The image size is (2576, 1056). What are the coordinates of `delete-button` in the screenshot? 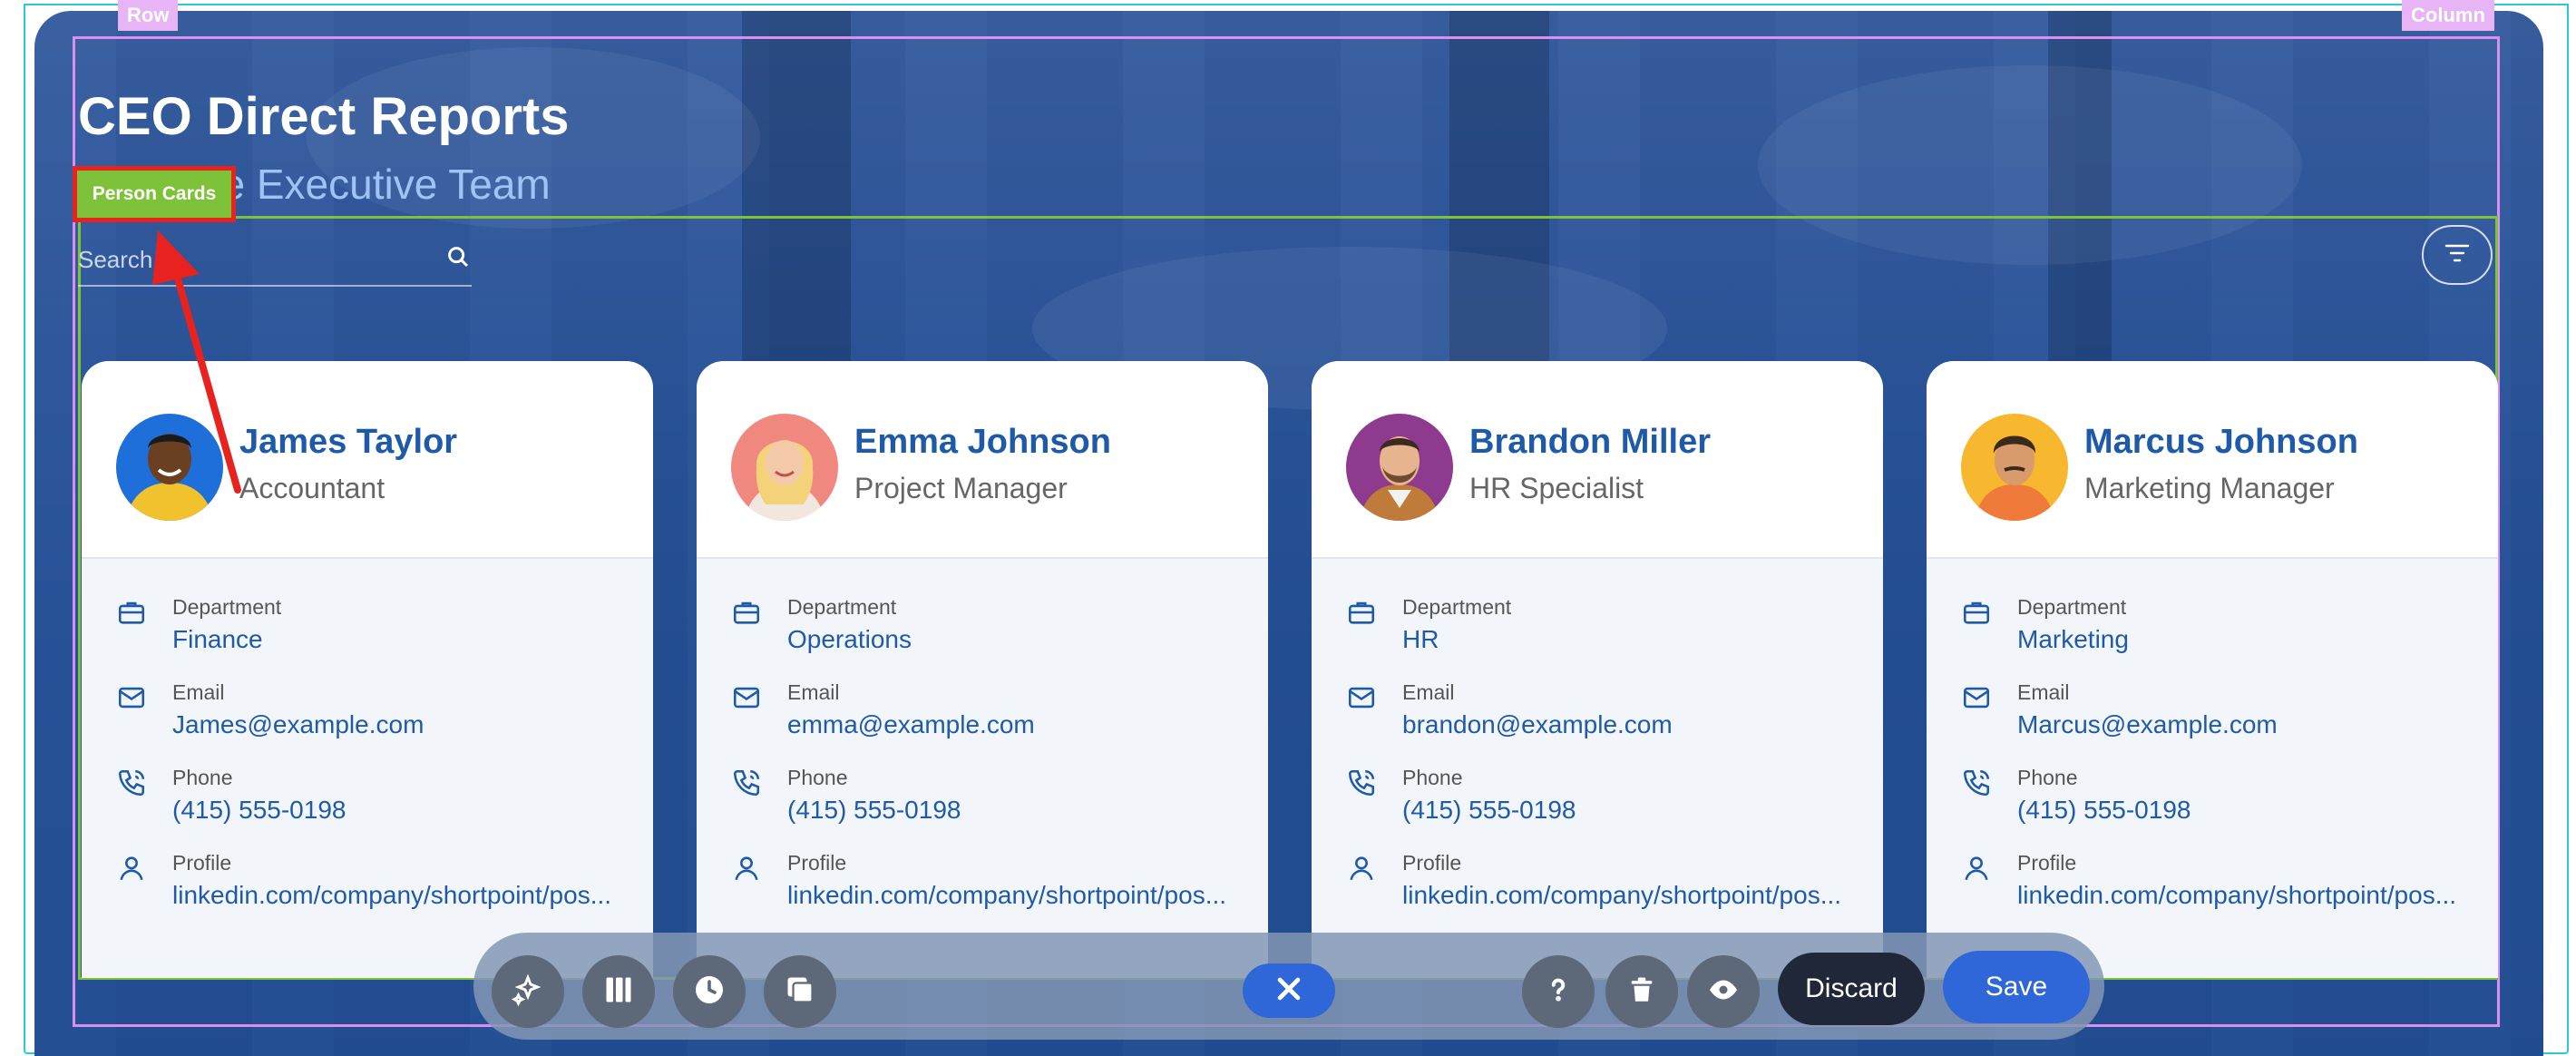 It's located at (1641, 991).